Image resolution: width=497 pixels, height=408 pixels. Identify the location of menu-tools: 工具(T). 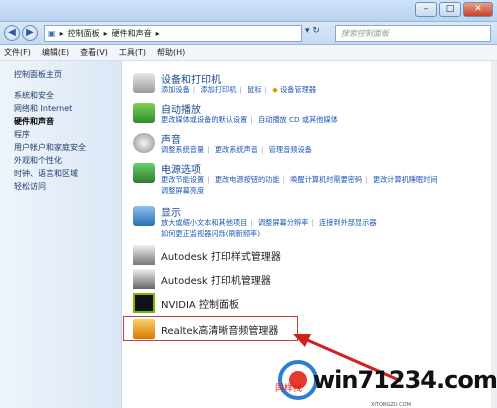
(132, 52).